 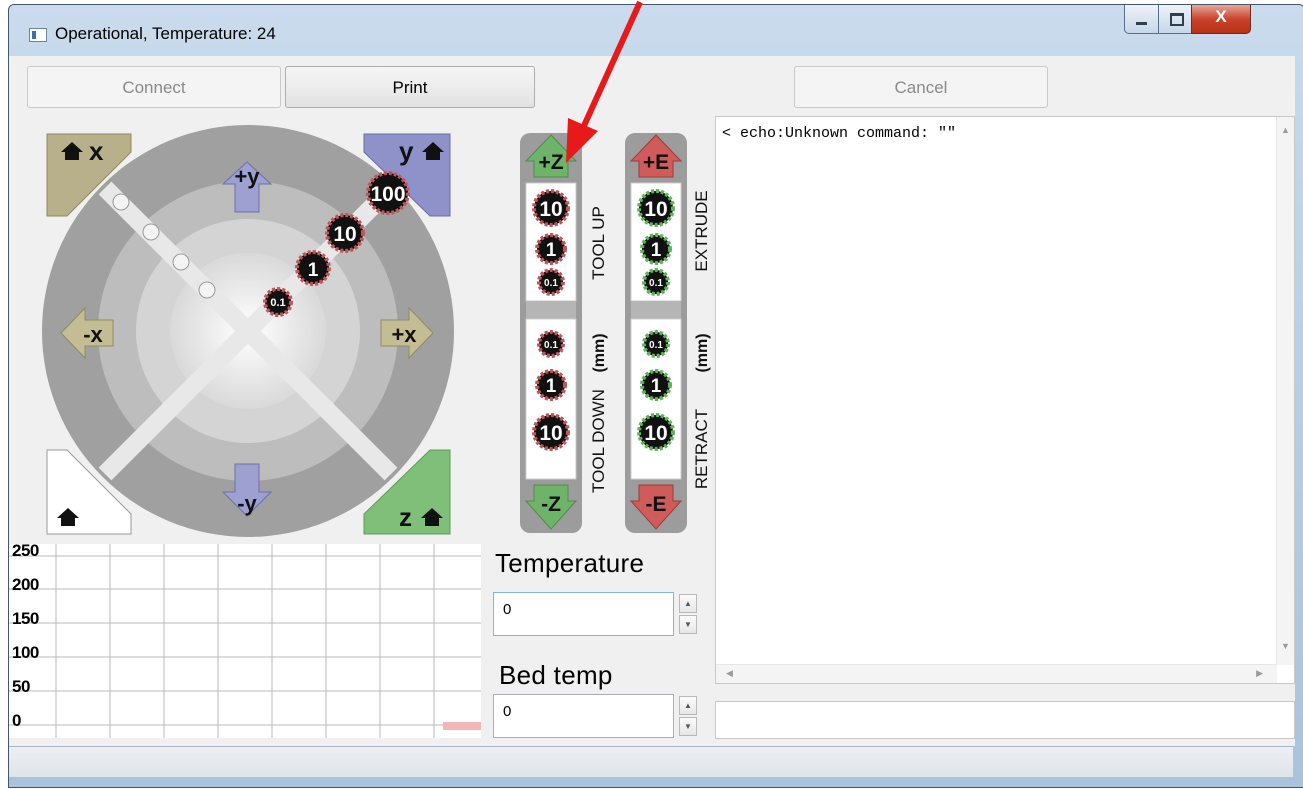 What do you see at coordinates (656, 283) in the screenshot?
I see `e-up-01-label: 0.1` at bounding box center [656, 283].